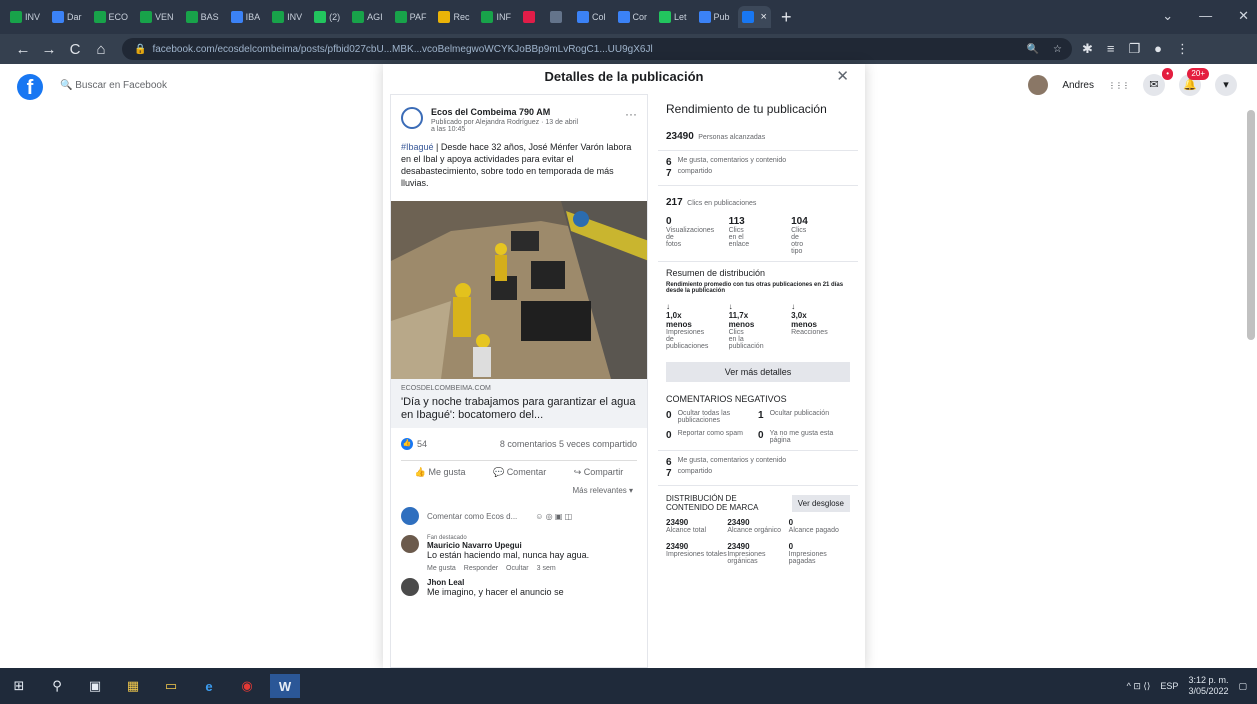  I want to click on clock: 3:12 p. m. 3/05/2022, so click(1208, 686).